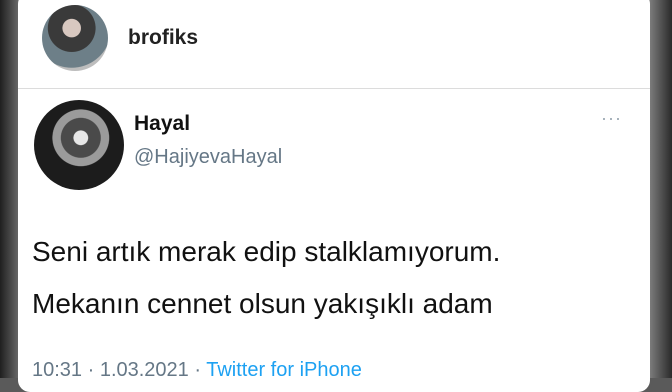  I want to click on tweet-author-handle: @HajiyevaHayal, so click(208, 157).